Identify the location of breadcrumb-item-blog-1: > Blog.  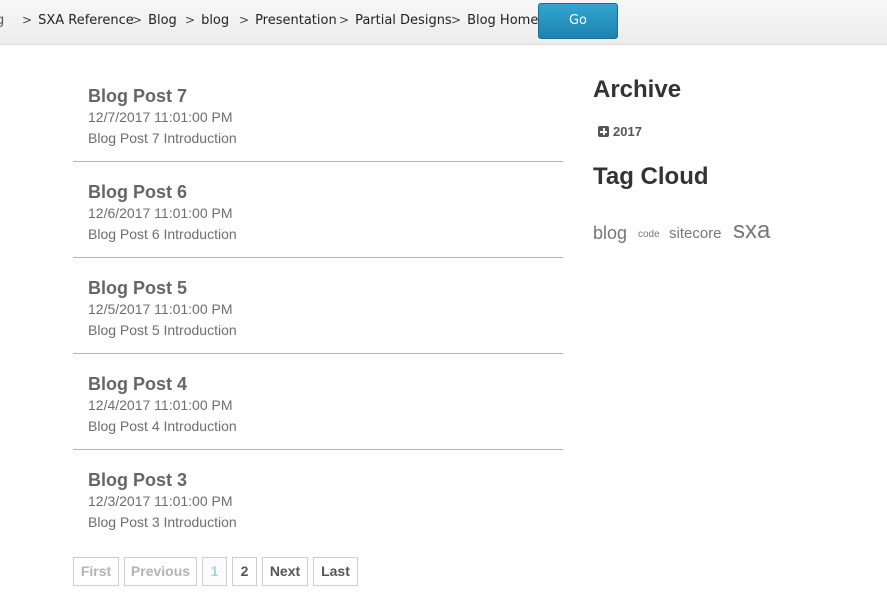
(154, 20).